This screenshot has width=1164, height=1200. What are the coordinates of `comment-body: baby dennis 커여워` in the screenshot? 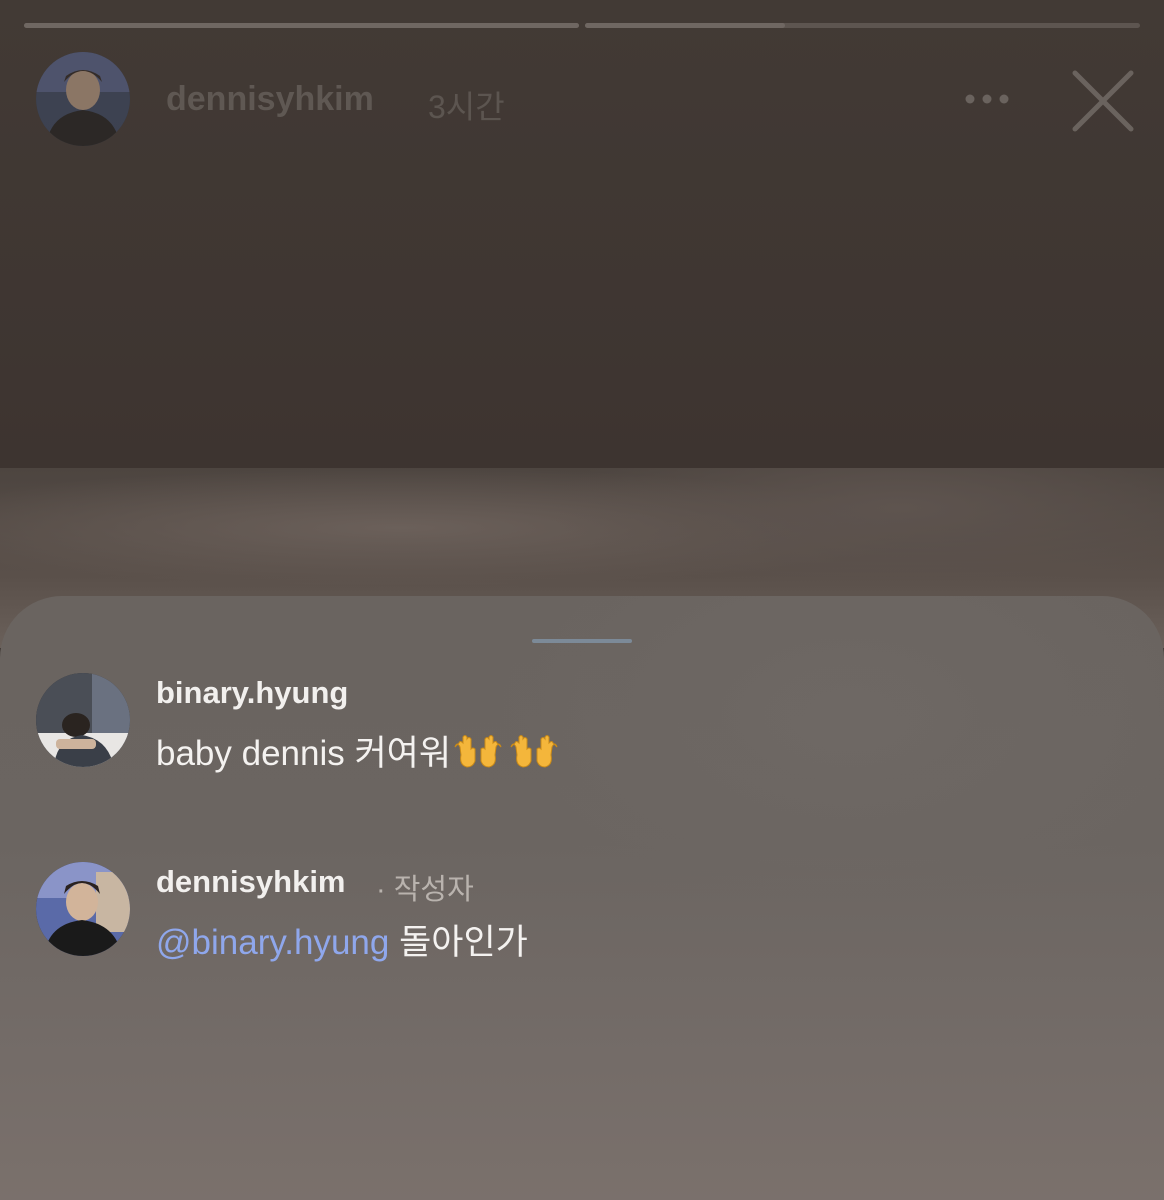 It's located at (304, 753).